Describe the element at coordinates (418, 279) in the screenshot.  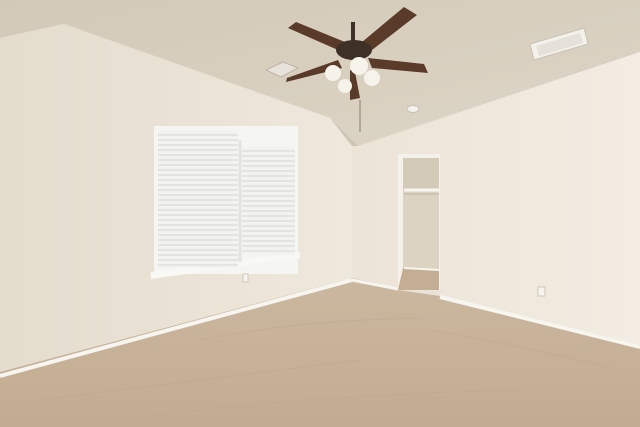
I see `closet-floor` at that location.